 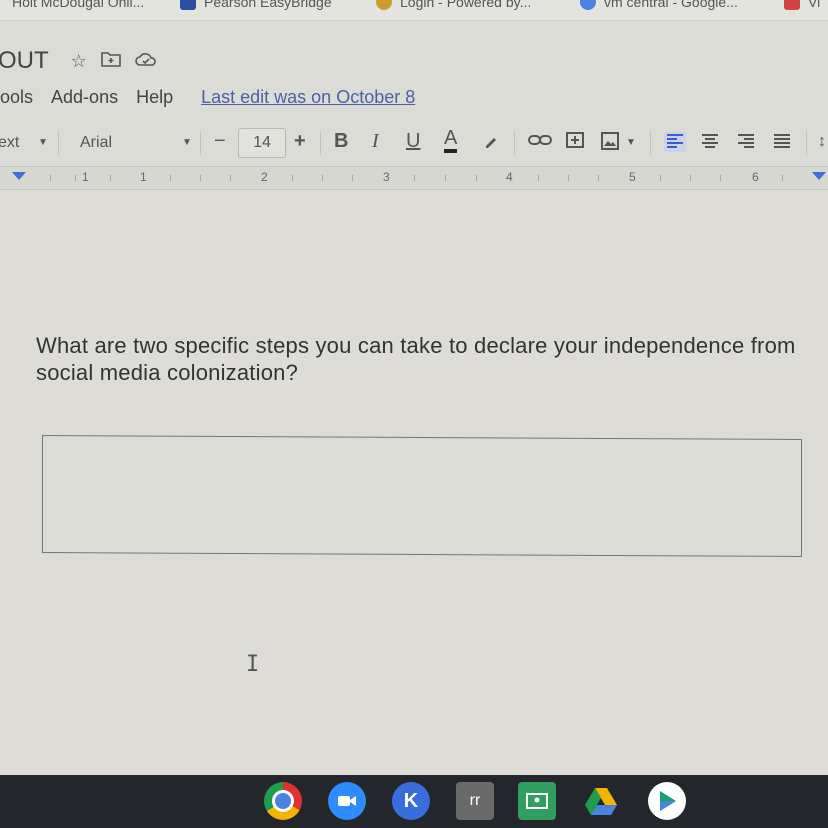 I want to click on zoom-icon, so click(x=347, y=801).